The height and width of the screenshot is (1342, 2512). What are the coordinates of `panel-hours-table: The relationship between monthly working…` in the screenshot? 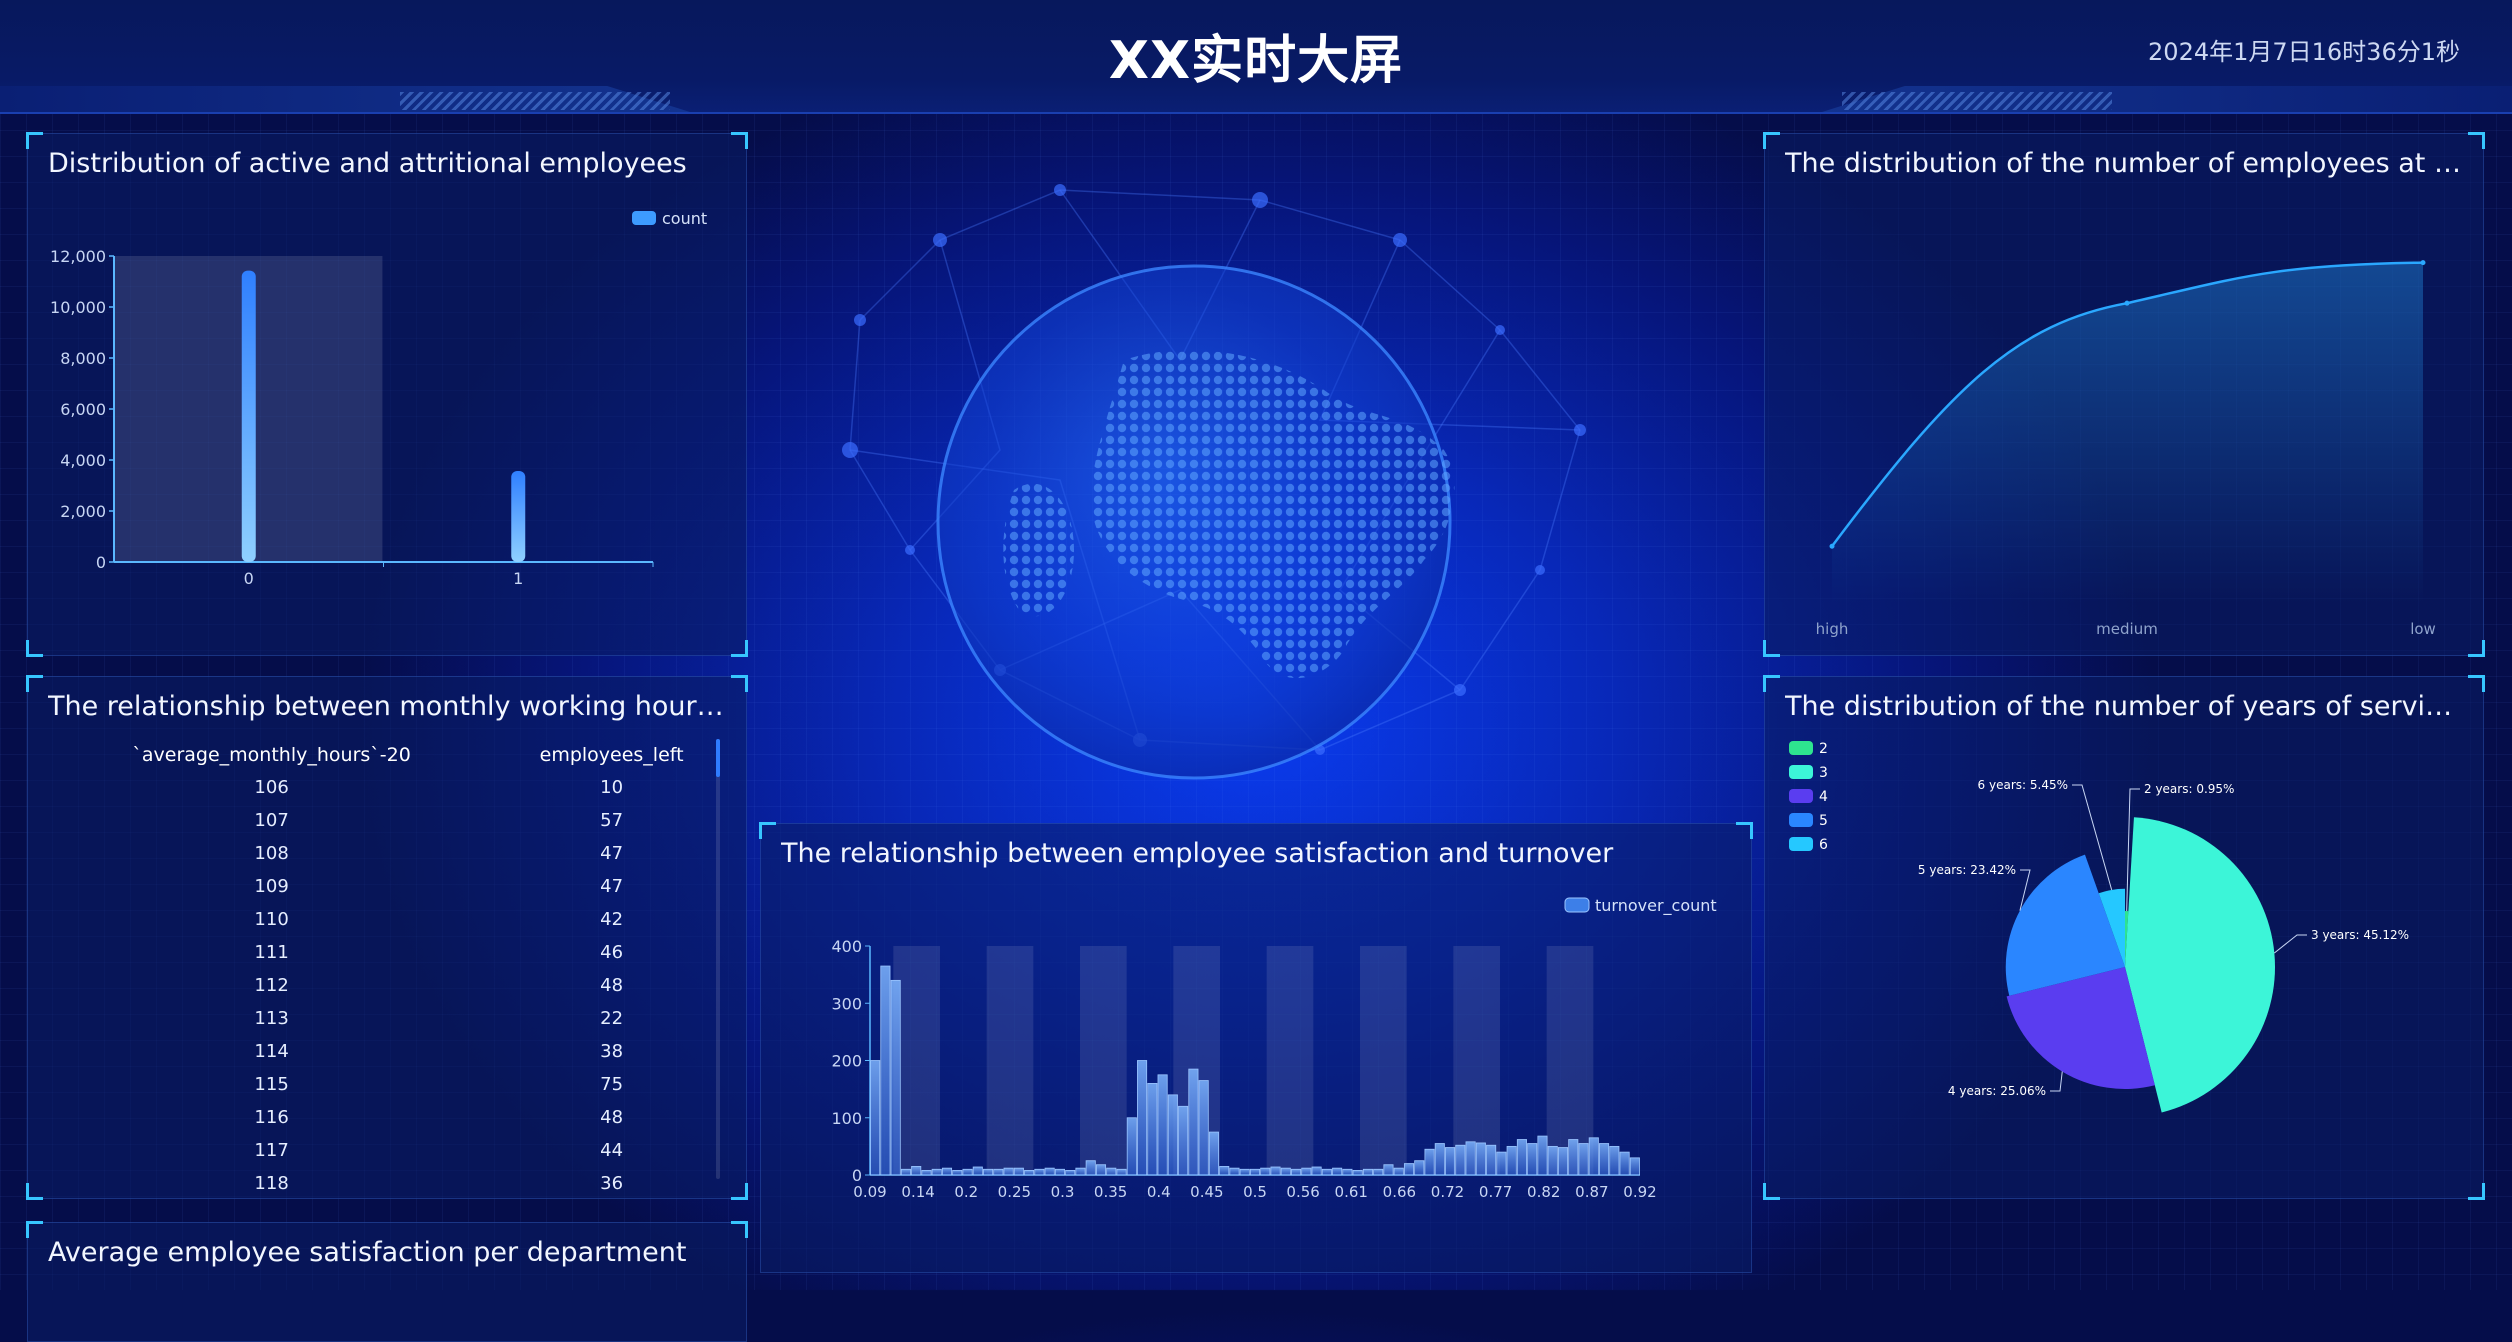 It's located at (387, 937).